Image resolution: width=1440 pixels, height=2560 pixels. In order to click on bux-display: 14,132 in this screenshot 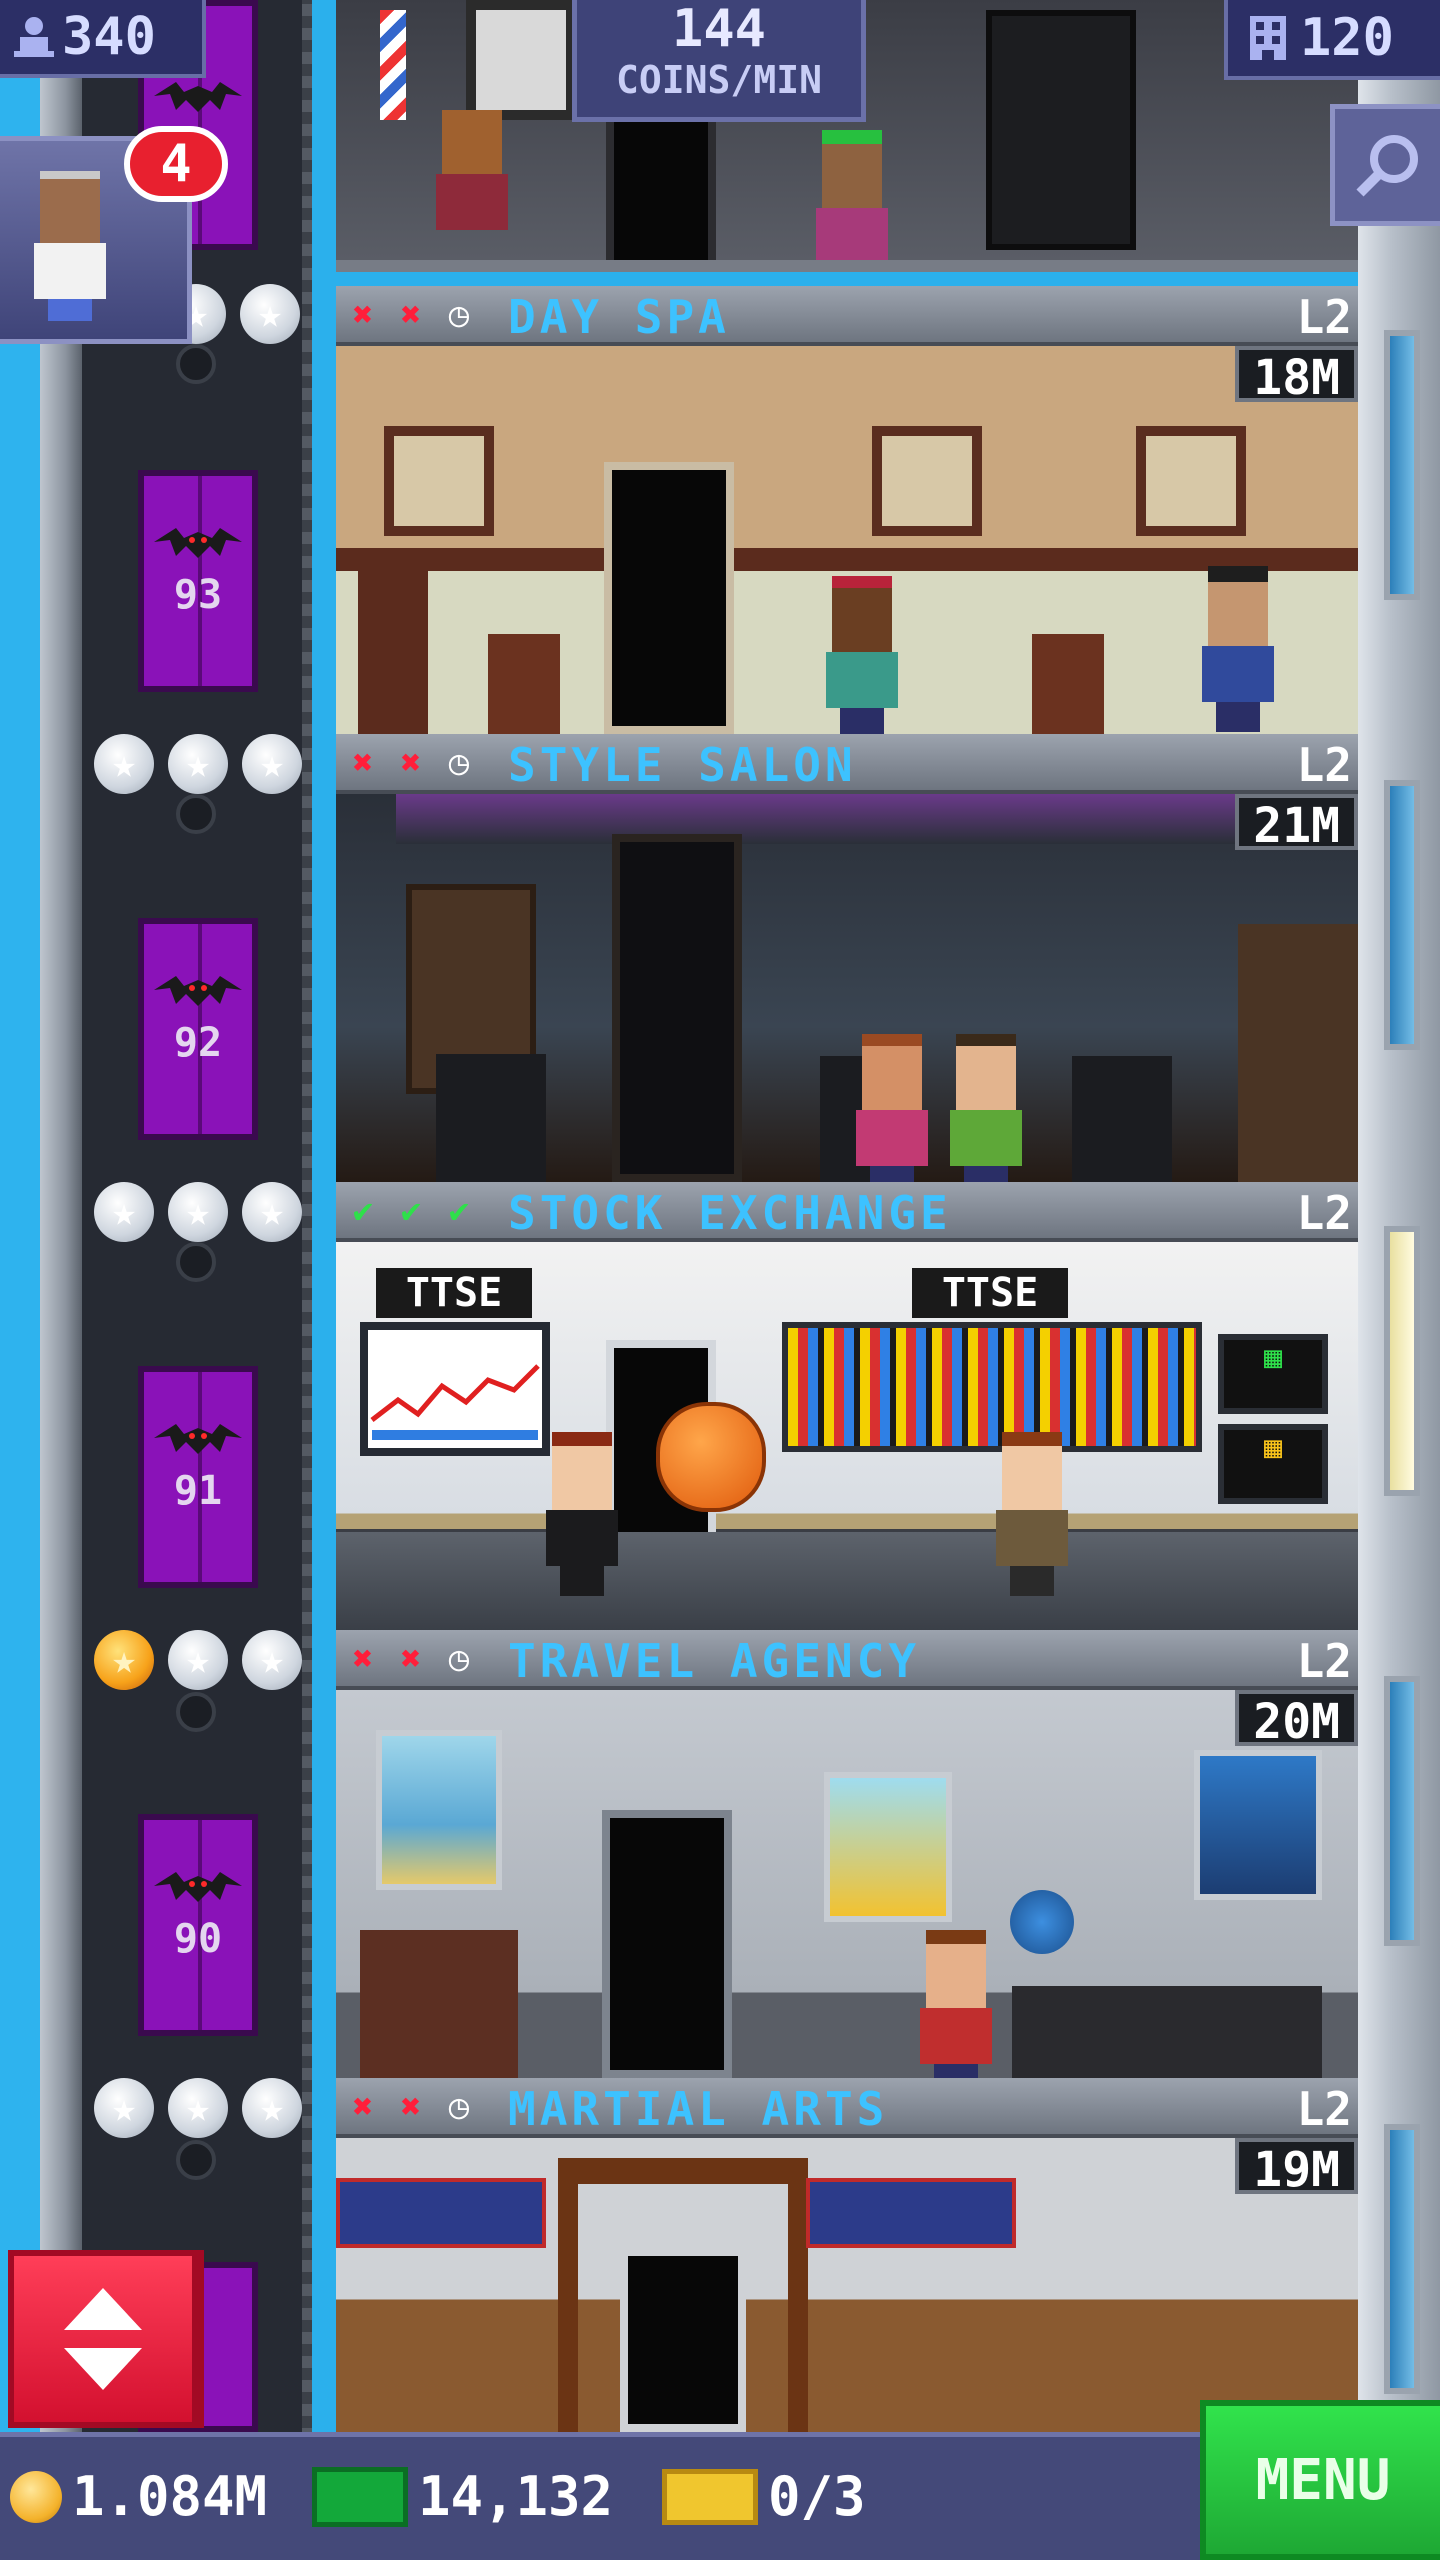, I will do `click(462, 2496)`.